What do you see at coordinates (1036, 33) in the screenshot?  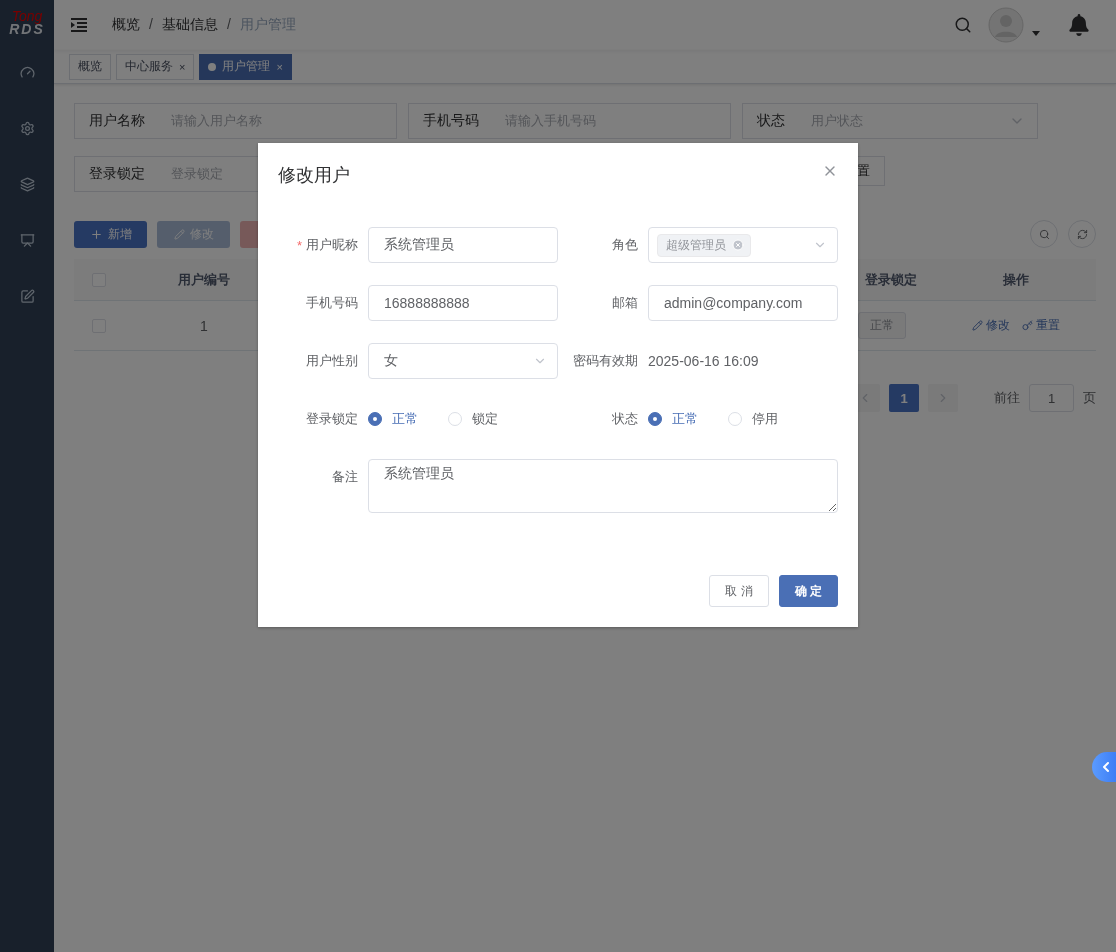 I see `caret-down-icon` at bounding box center [1036, 33].